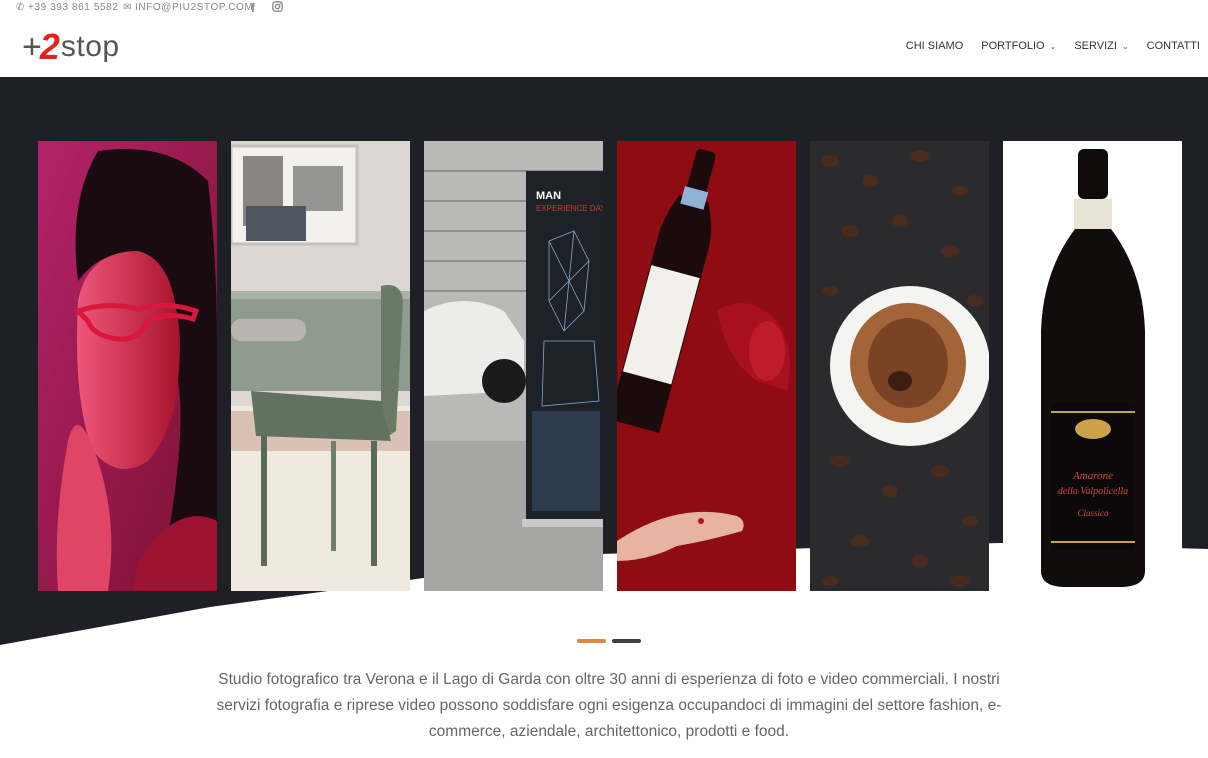 The image size is (1208, 758). Describe the element at coordinates (194, 7) in the screenshot. I see `email-address: INFO@PIU2STOP.COM` at that location.